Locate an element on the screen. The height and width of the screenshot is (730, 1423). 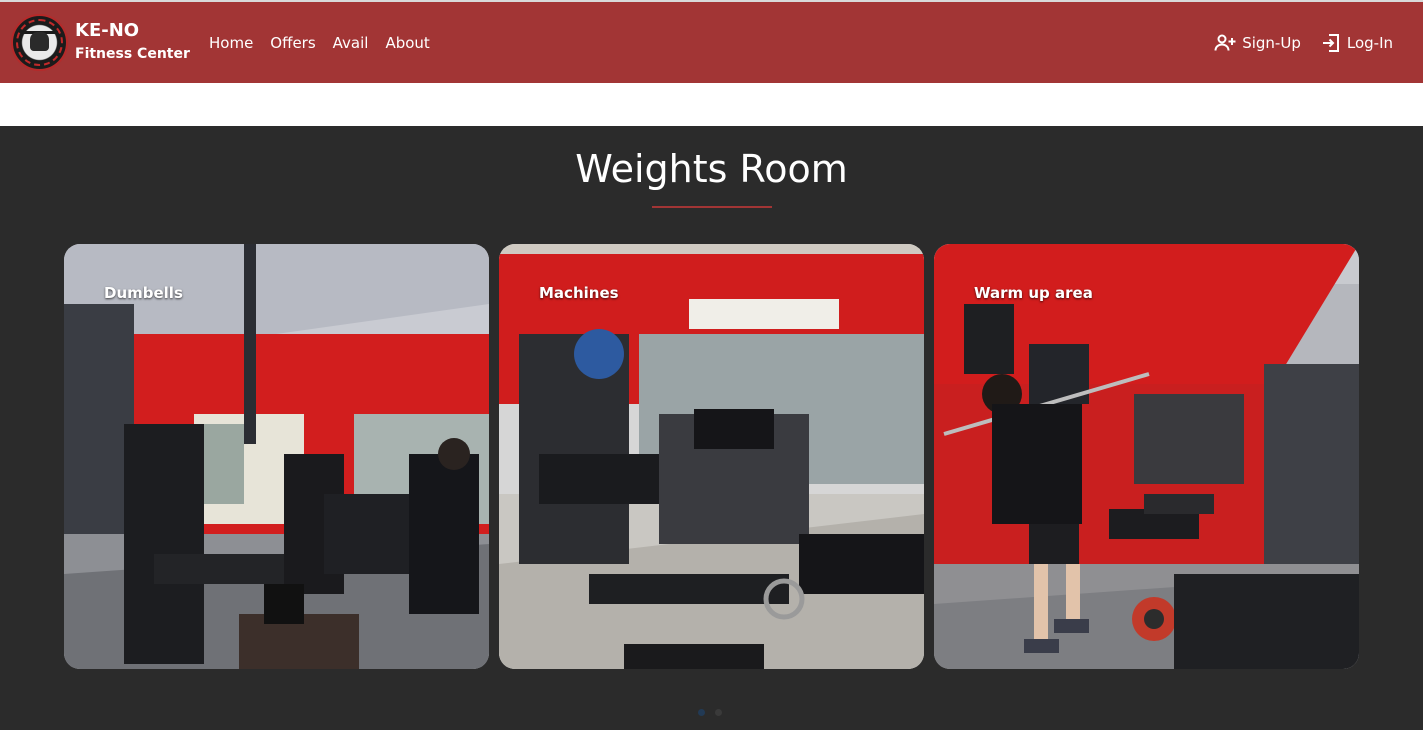
logo-figure is located at coordinates (39, 41).